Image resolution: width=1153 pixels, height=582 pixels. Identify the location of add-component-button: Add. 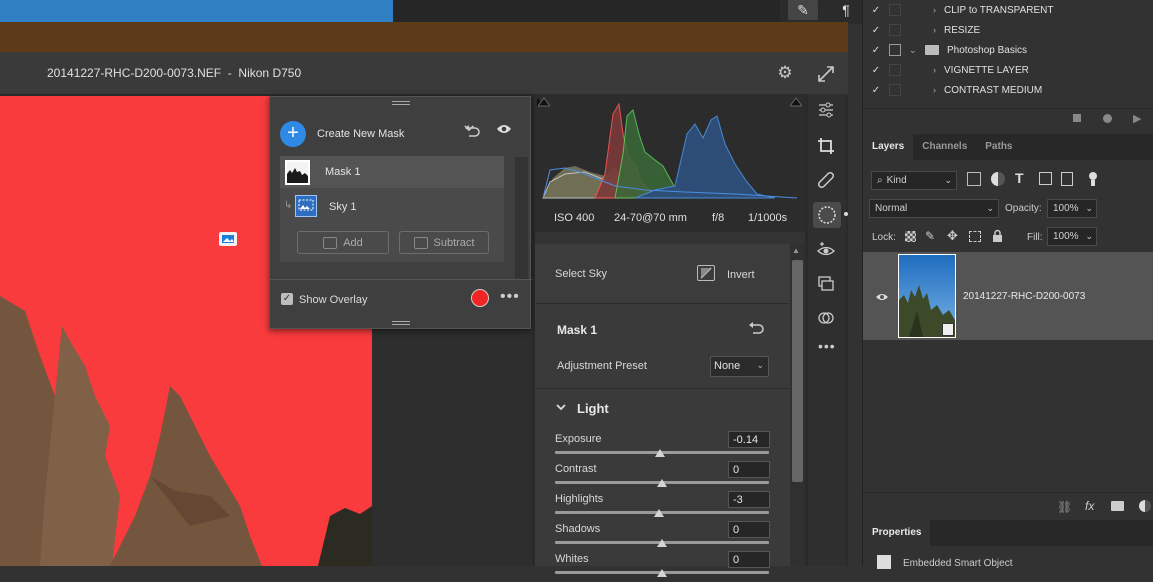
(343, 242).